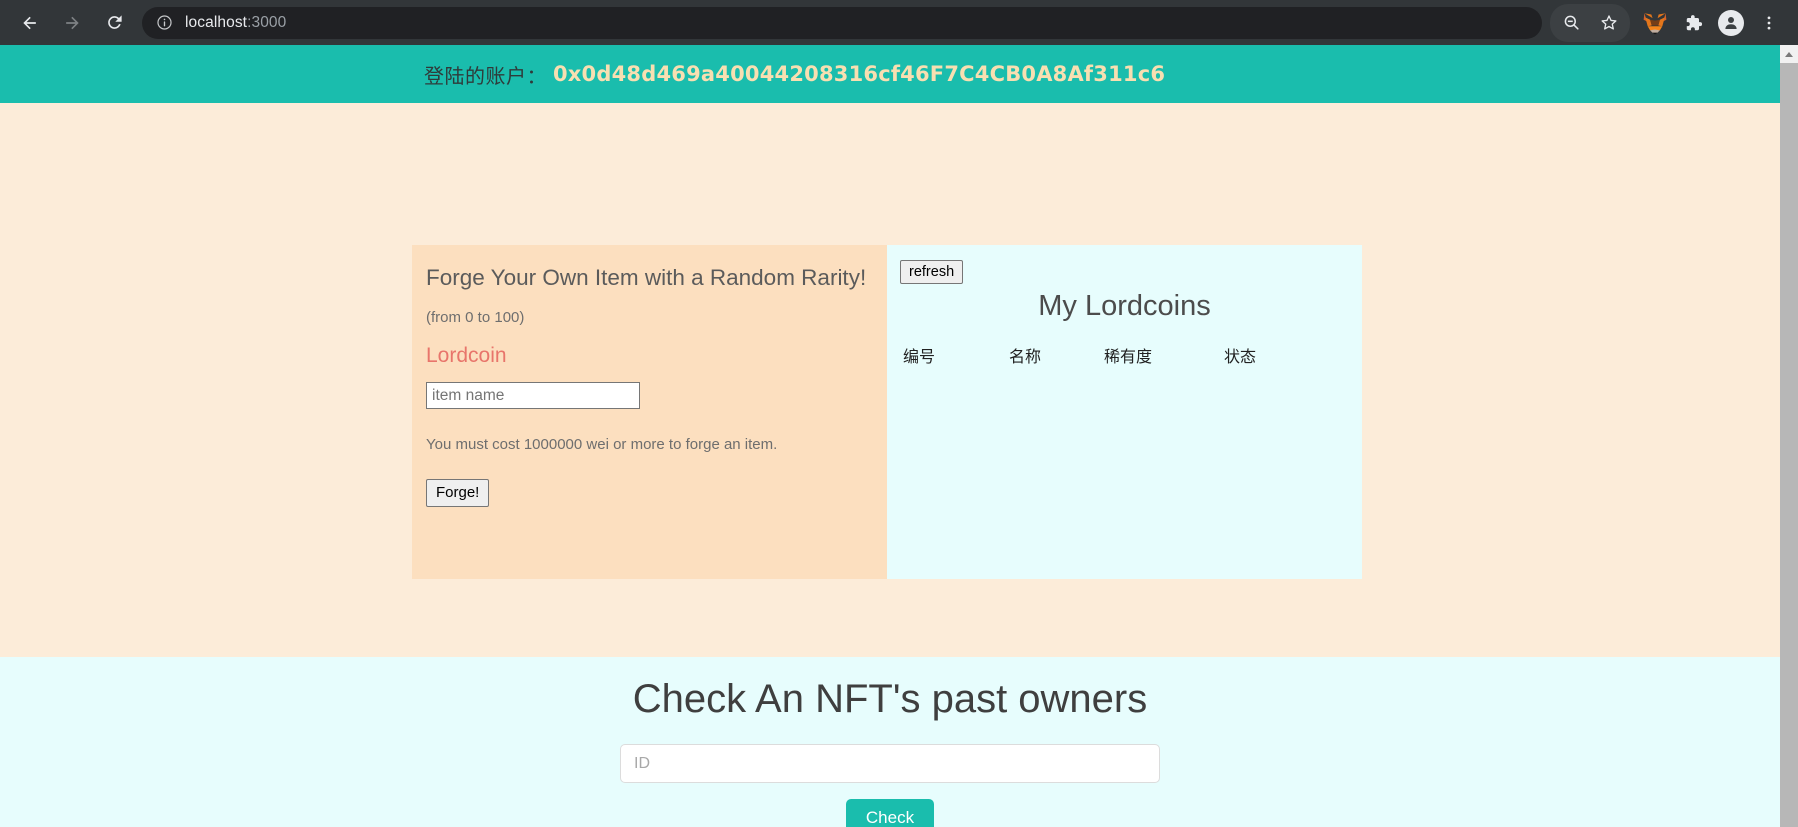 The image size is (1798, 827). Describe the element at coordinates (842, 22) in the screenshot. I see `address-bar: localhost:3000` at that location.